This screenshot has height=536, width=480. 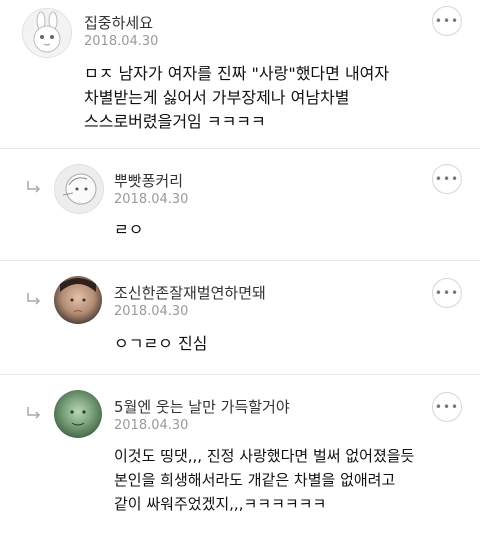 What do you see at coordinates (118, 22) in the screenshot?
I see `comment-author: 집중하세요` at bounding box center [118, 22].